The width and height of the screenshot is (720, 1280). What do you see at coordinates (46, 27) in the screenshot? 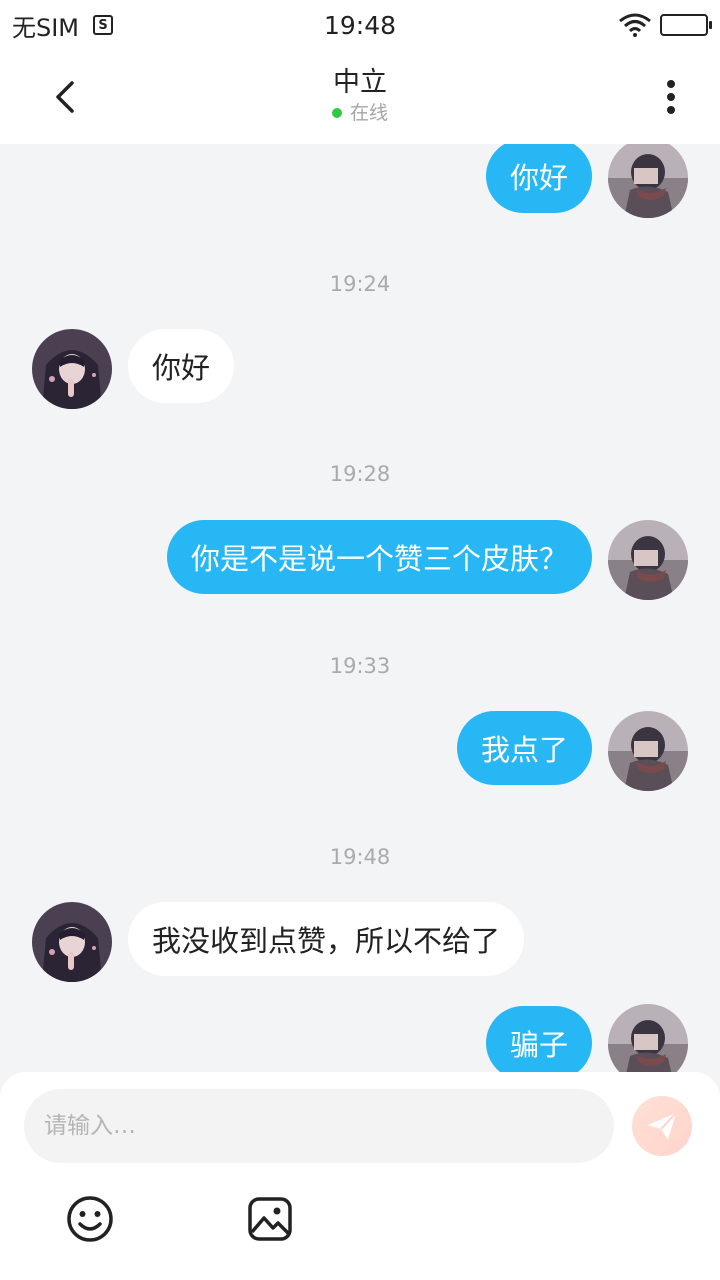
I see `carrier-label: 无SIM` at bounding box center [46, 27].